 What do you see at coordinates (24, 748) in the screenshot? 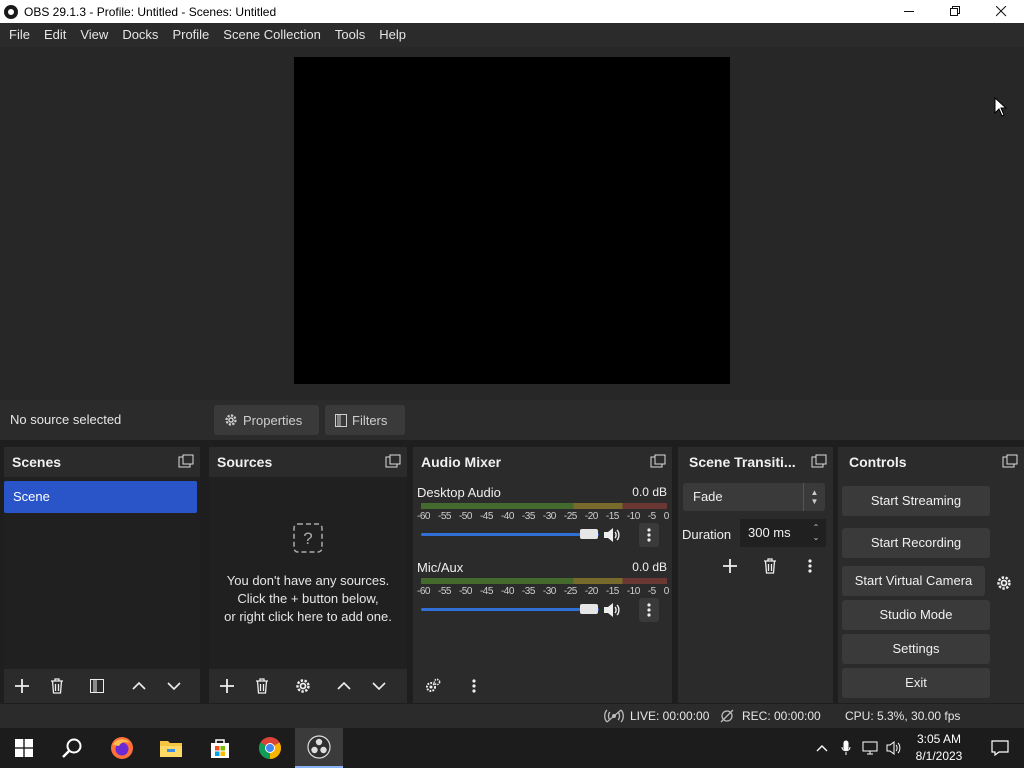
I see `windows-start-button` at bounding box center [24, 748].